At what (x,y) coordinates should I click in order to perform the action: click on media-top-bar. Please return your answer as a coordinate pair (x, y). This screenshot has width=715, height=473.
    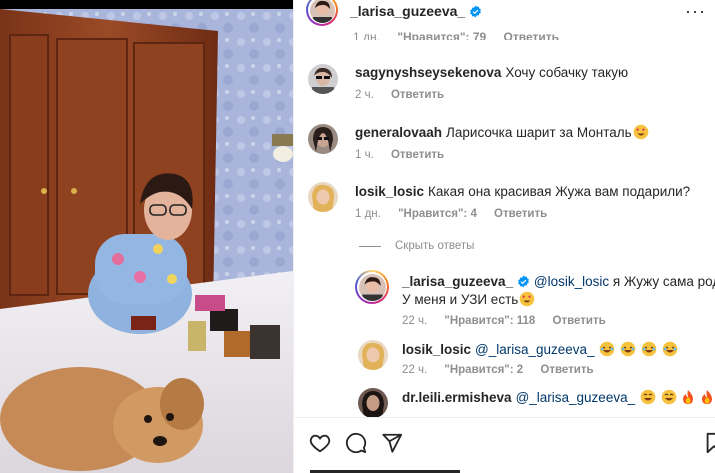
    Looking at the image, I should click on (146, 4).